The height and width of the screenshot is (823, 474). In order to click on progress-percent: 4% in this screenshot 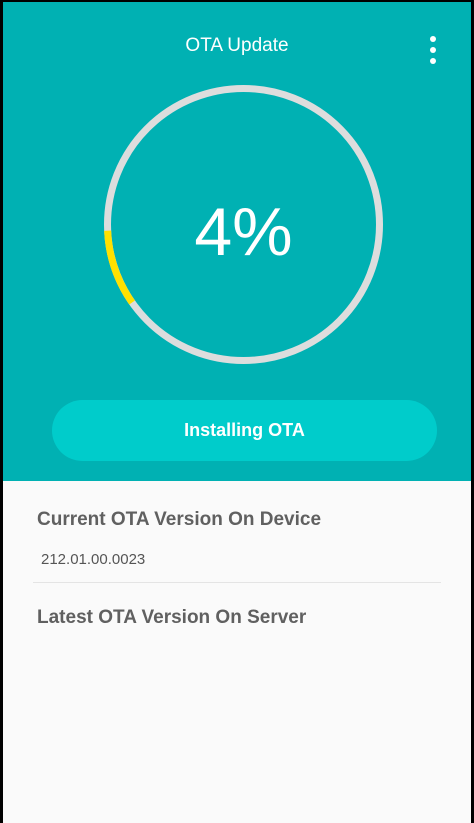, I will do `click(243, 232)`.